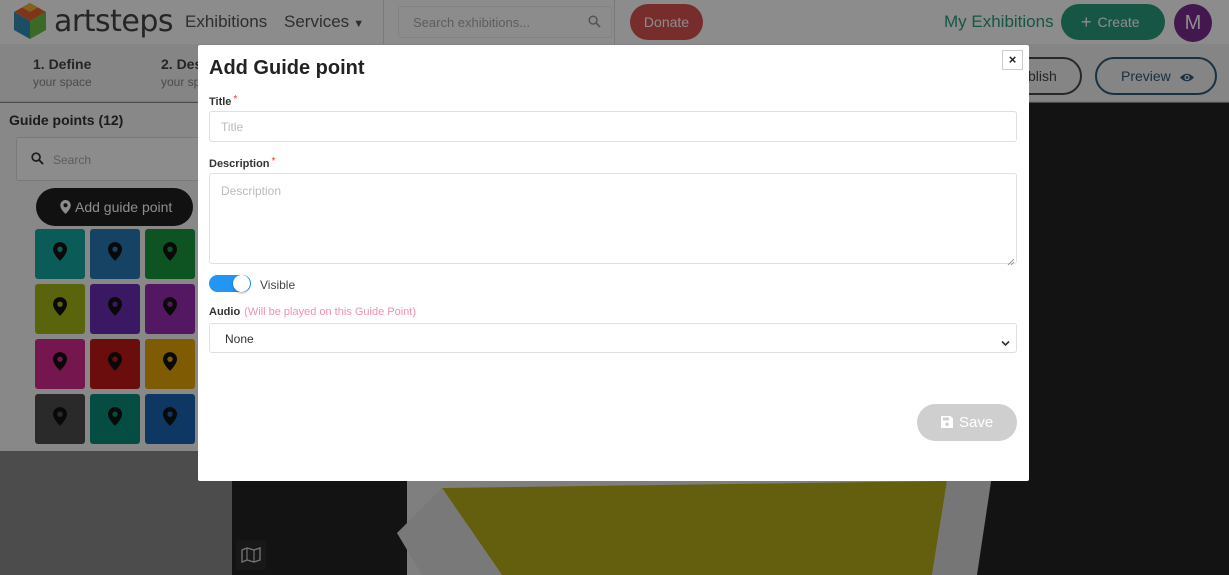  What do you see at coordinates (220, 102) in the screenshot?
I see `title-label-text: Title` at bounding box center [220, 102].